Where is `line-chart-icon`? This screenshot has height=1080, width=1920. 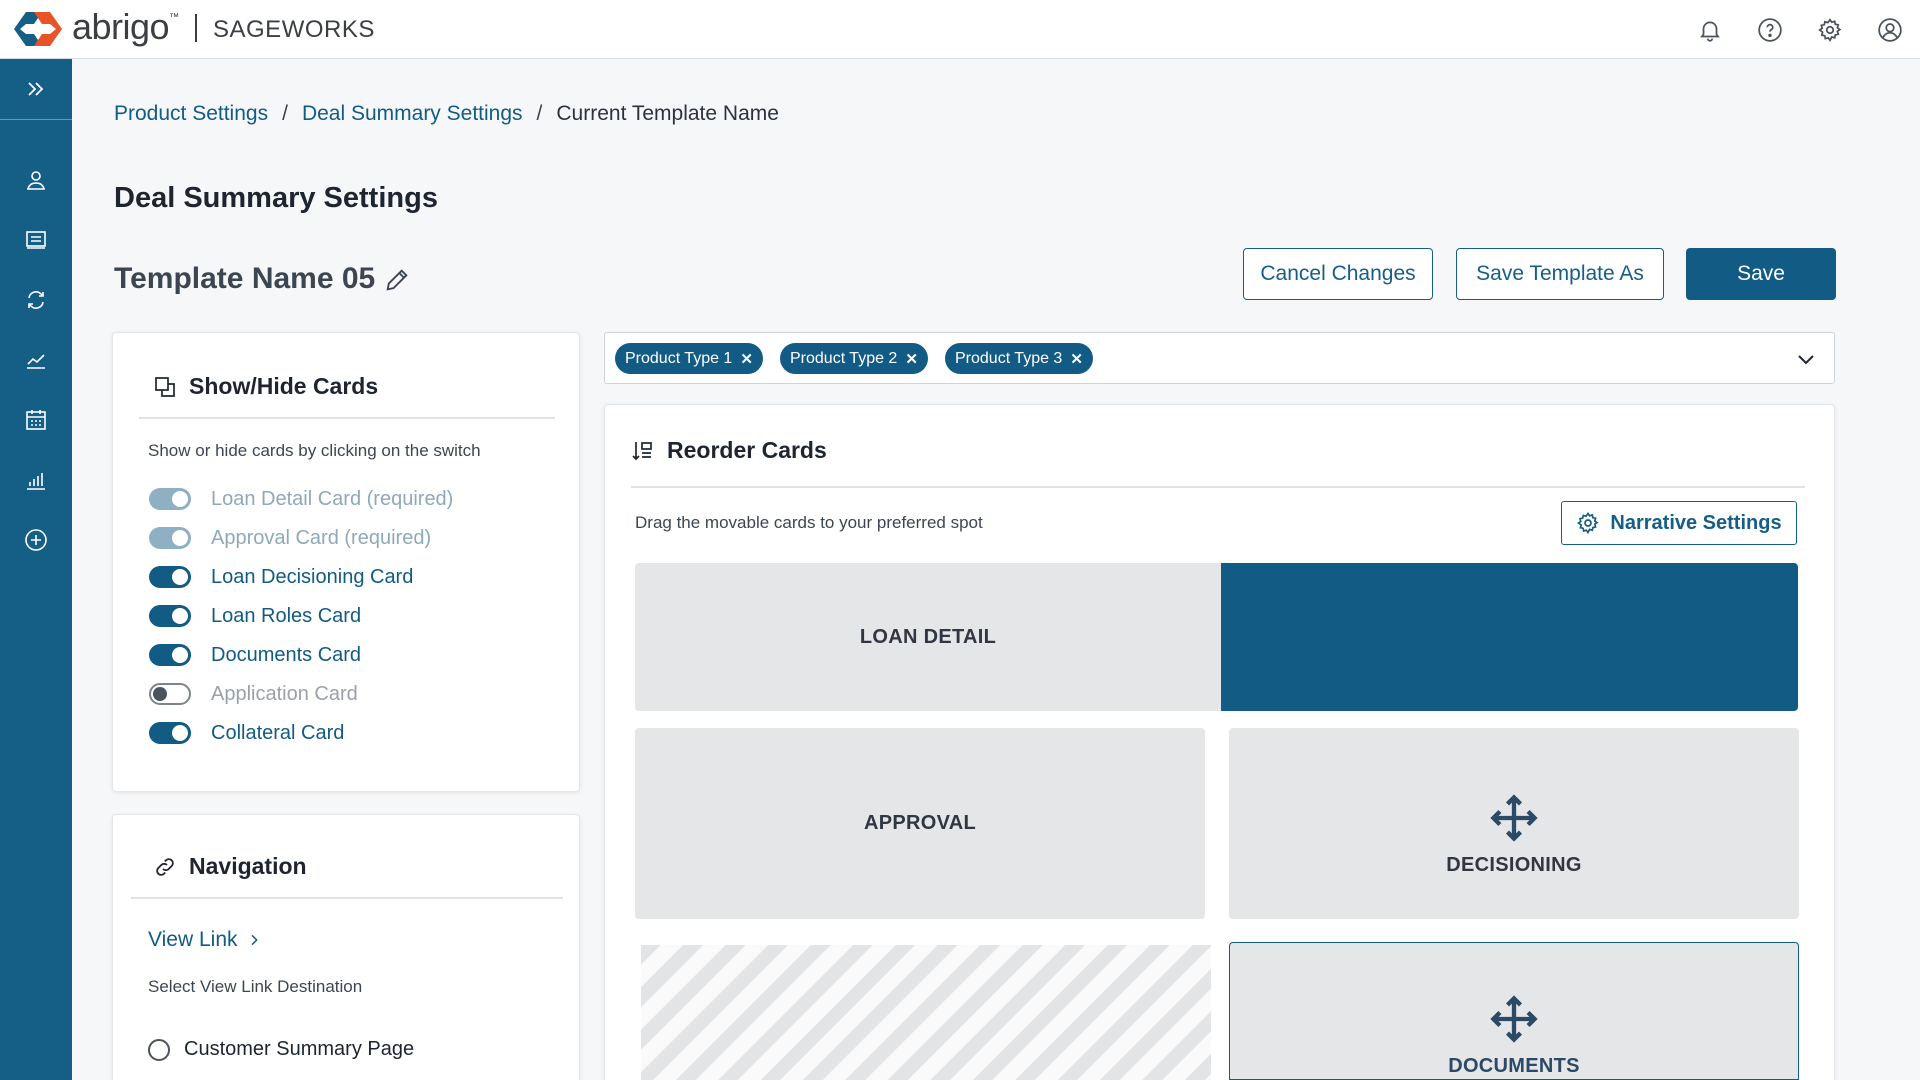
line-chart-icon is located at coordinates (36, 361).